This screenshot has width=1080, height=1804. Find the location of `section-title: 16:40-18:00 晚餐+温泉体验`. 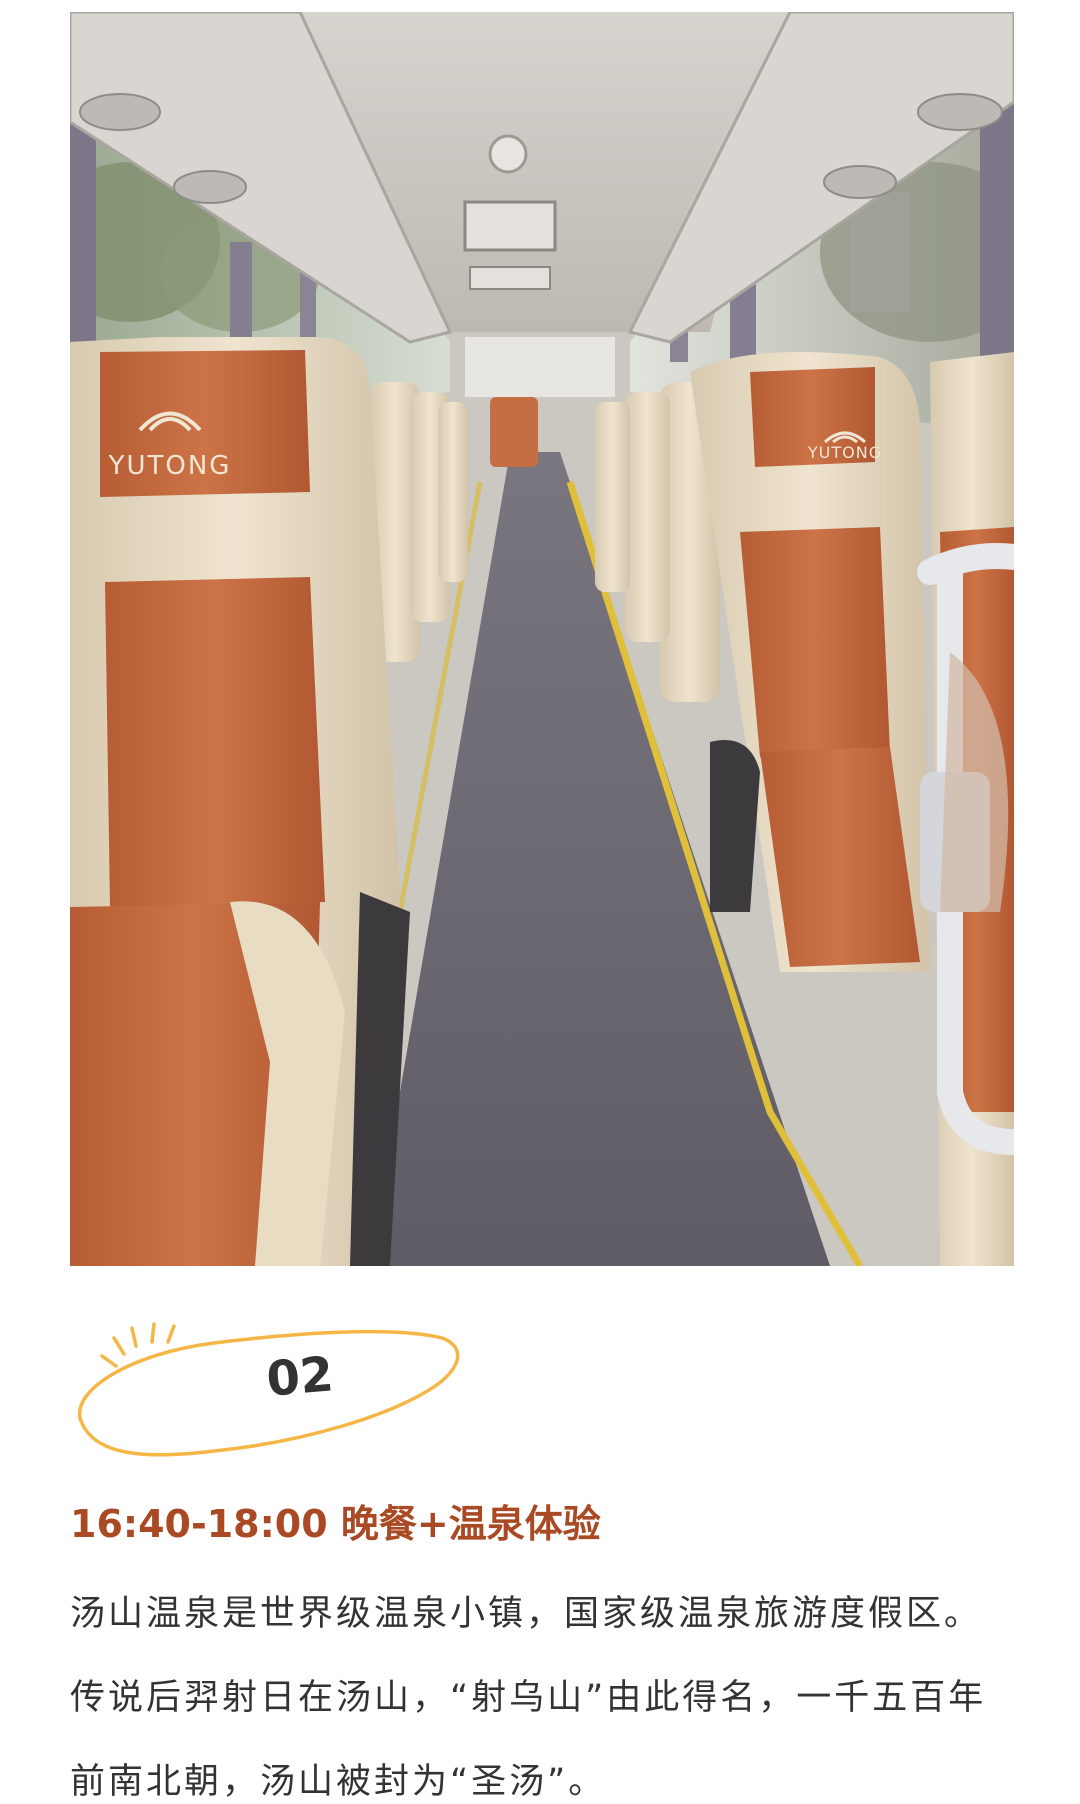

section-title: 16:40-18:00 晚餐+温泉体验 is located at coordinates (335, 1524).